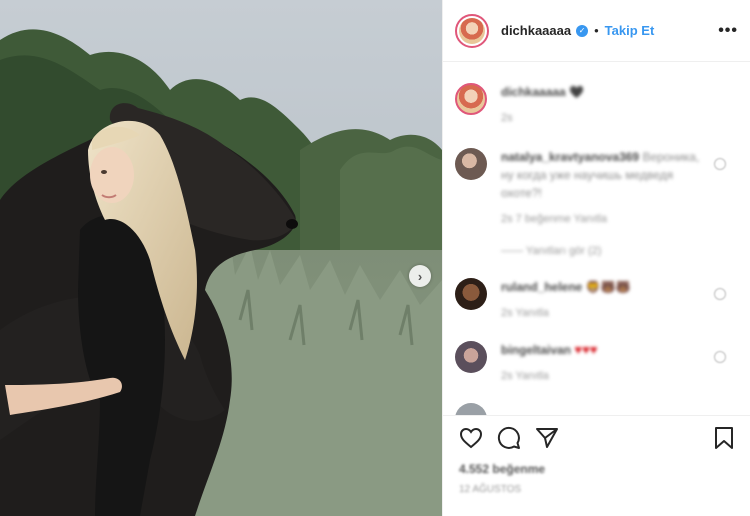 This screenshot has height=516, width=750. What do you see at coordinates (594, 409) in the screenshot?
I see `comment-item-partial` at bounding box center [594, 409].